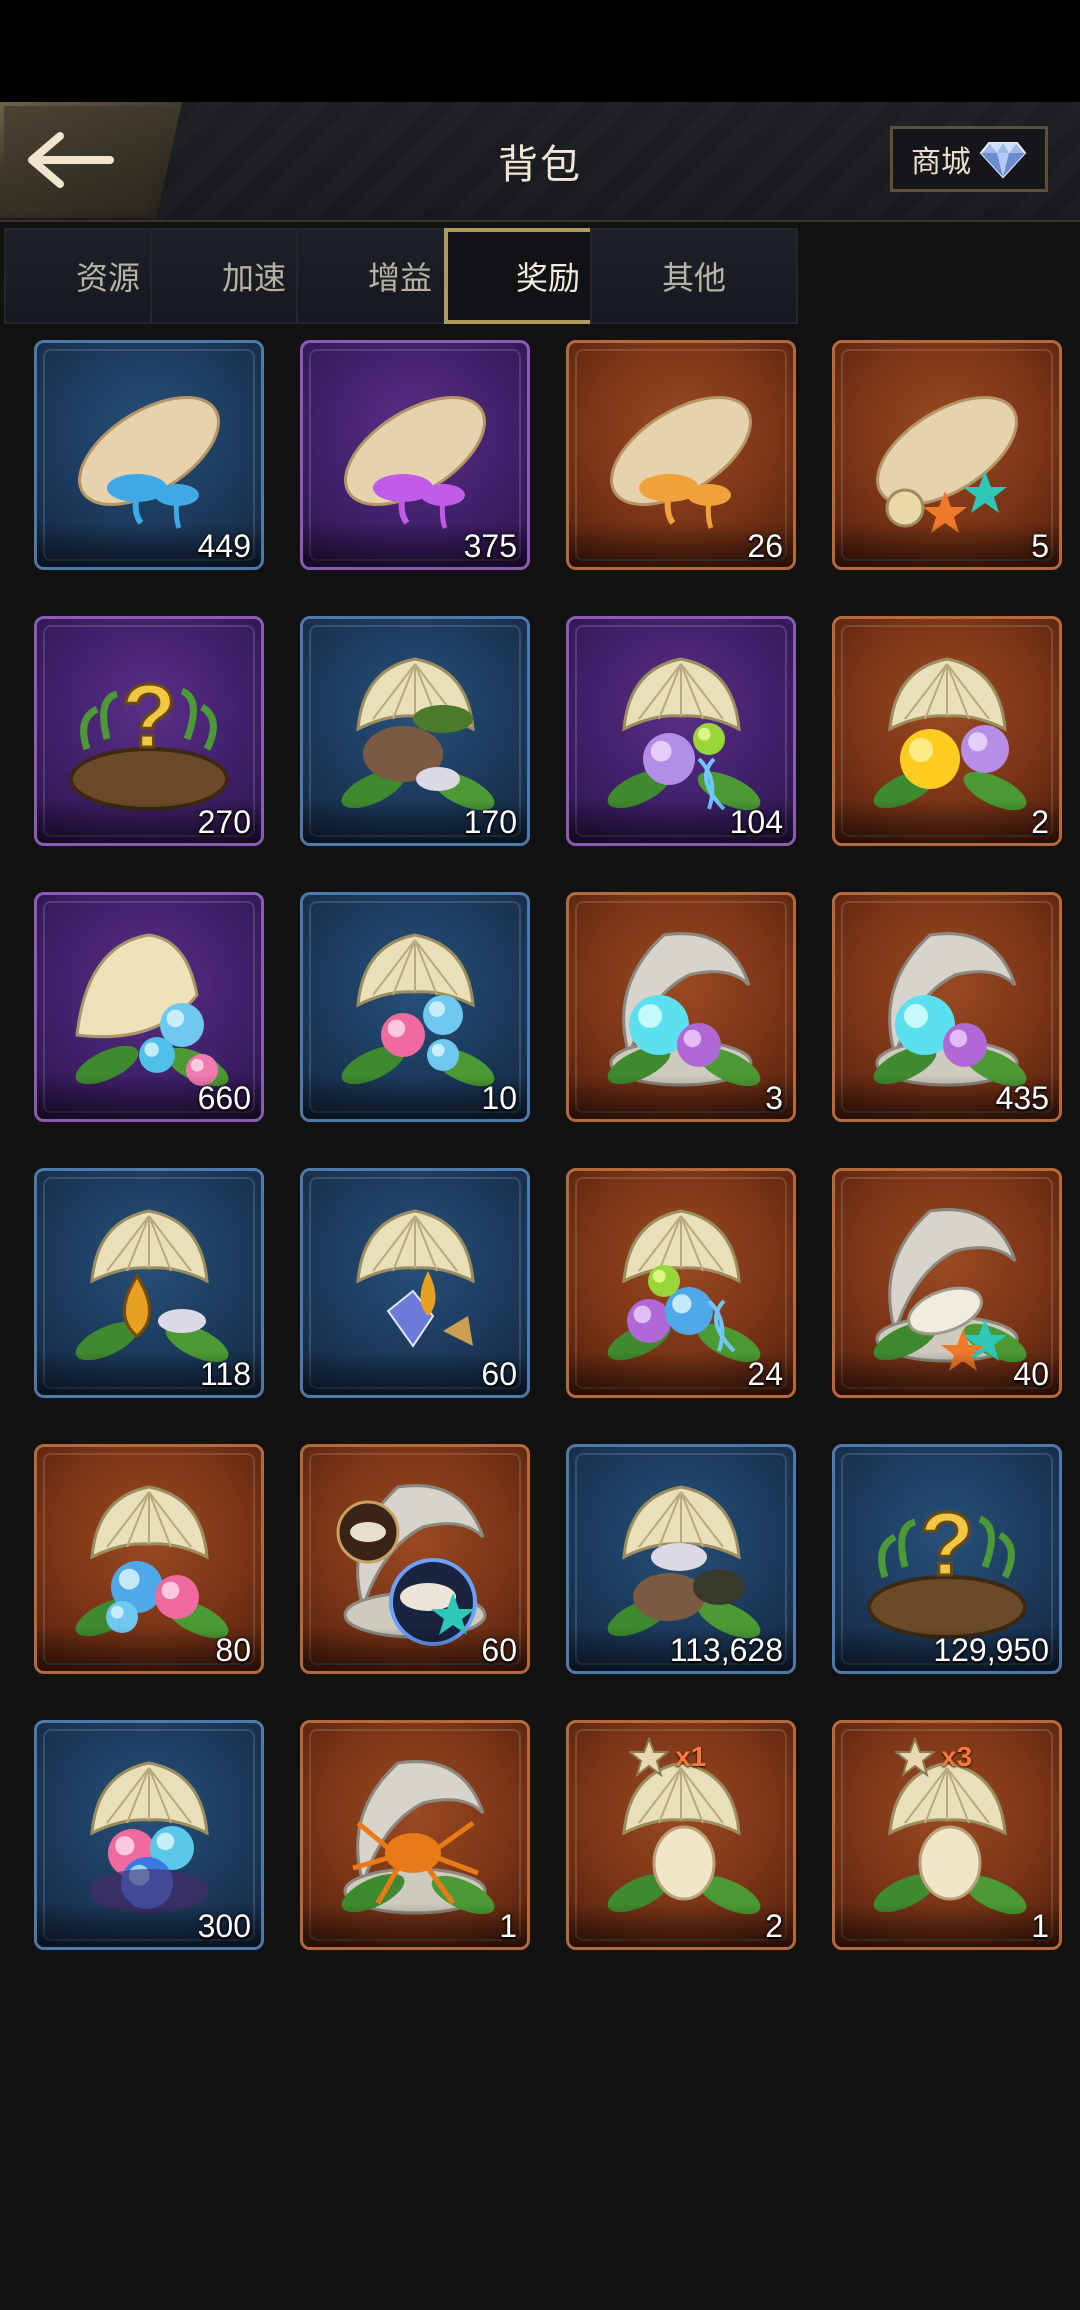 This screenshot has height=2310, width=1080. What do you see at coordinates (774, 1098) in the screenshot?
I see `item-count: 3` at bounding box center [774, 1098].